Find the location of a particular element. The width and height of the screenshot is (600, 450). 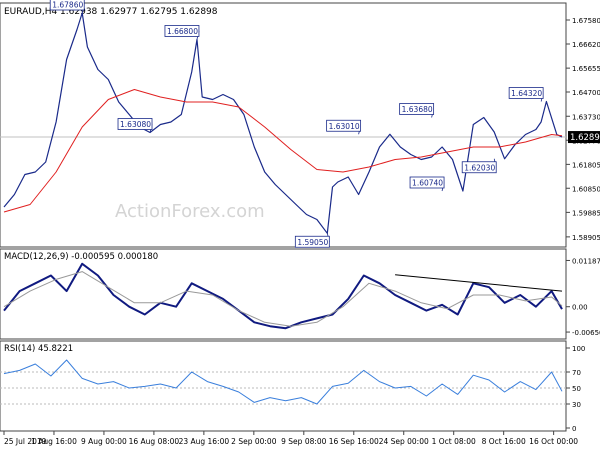

annotation-label: 1.59050 is located at coordinates (312, 242).